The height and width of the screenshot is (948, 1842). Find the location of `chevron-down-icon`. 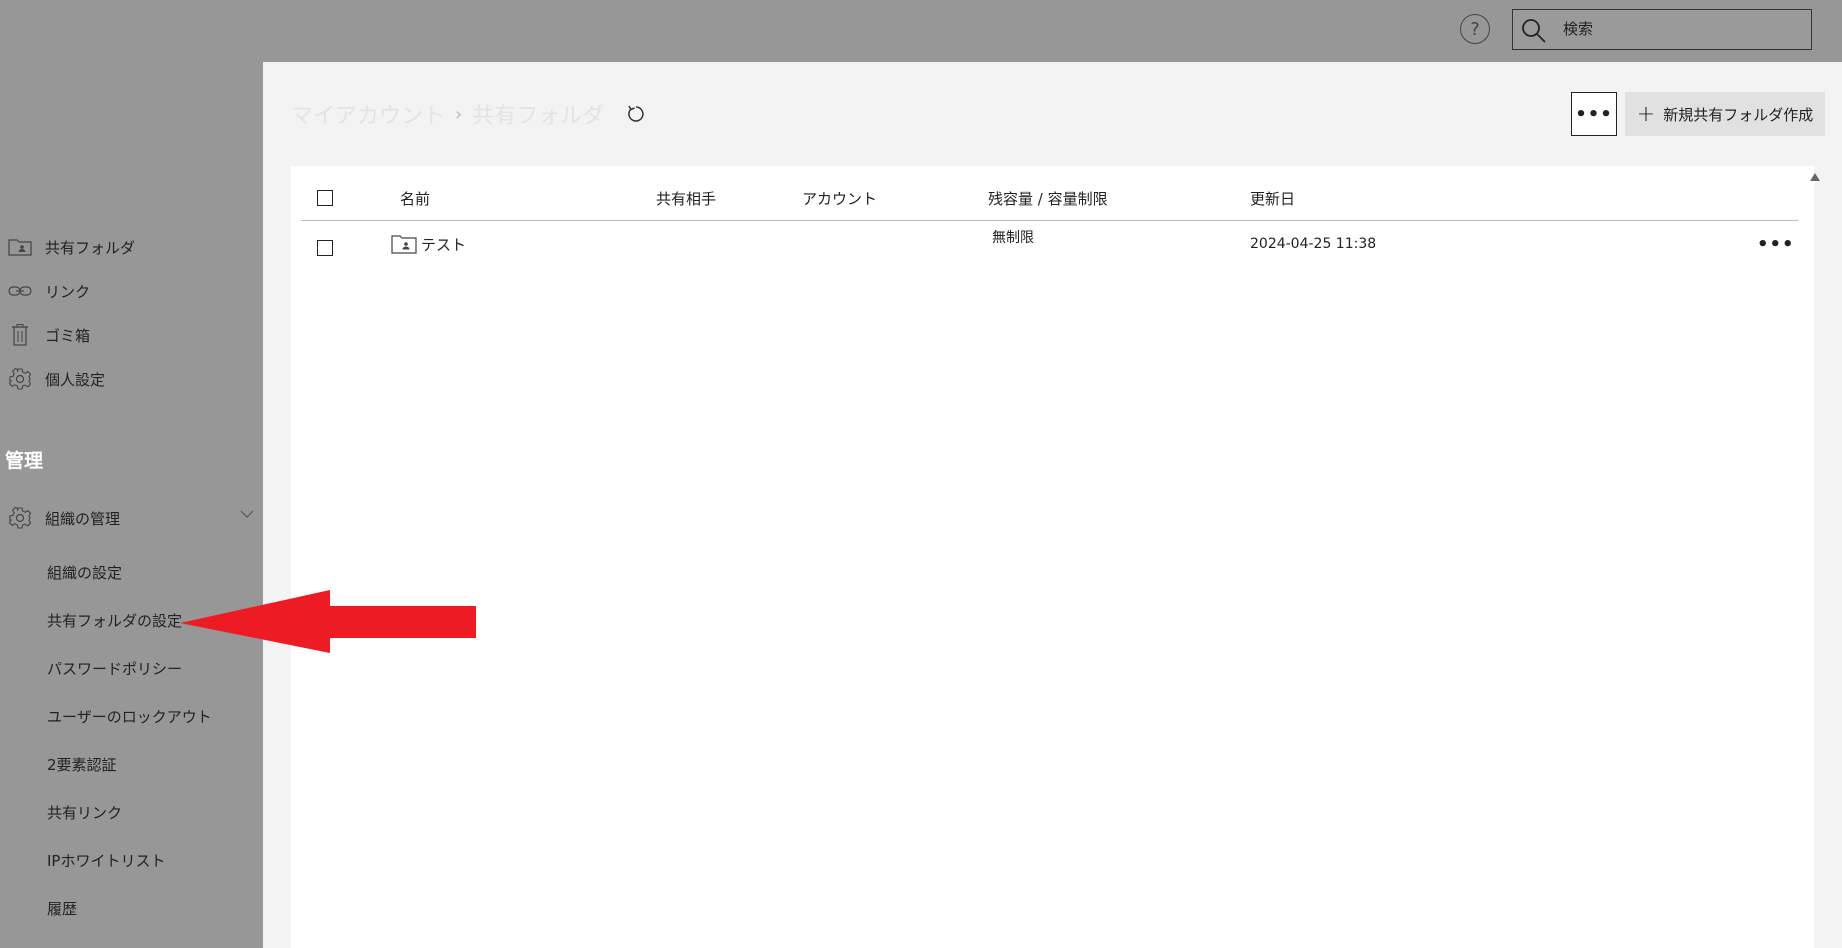

chevron-down-icon is located at coordinates (247, 514).